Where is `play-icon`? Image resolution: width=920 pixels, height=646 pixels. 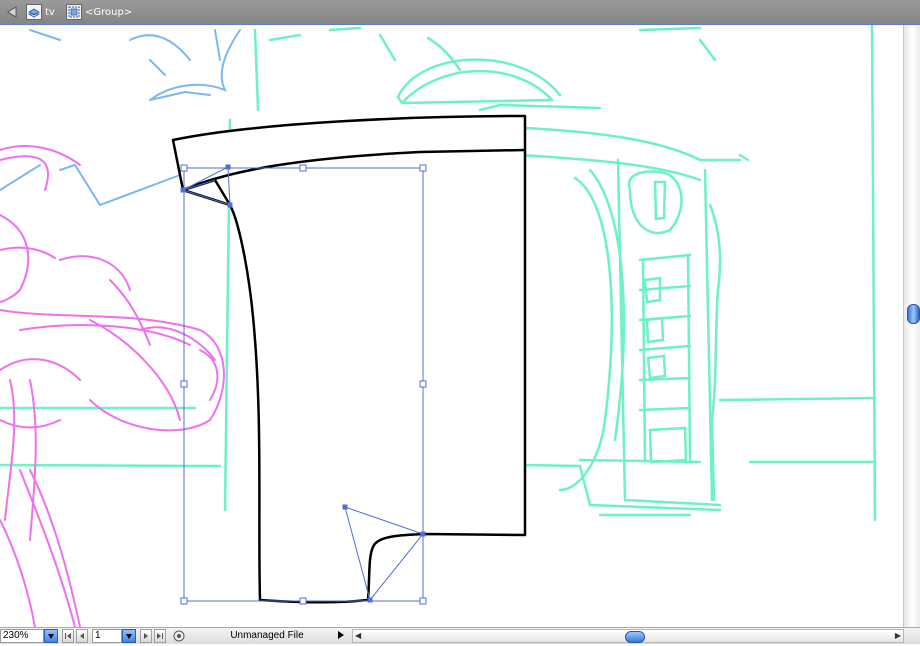 play-icon is located at coordinates (341, 635).